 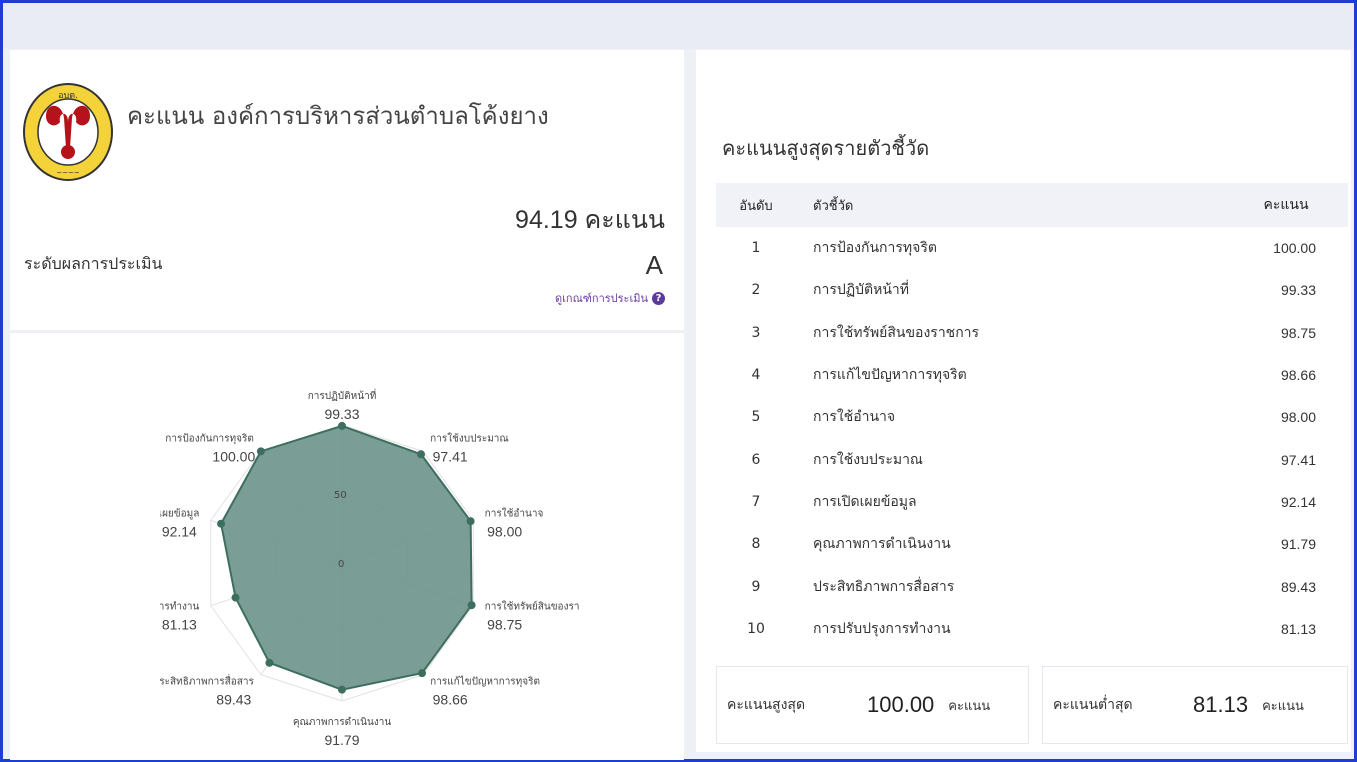 What do you see at coordinates (341, 738) in the screenshot?
I see `radar-value-label: 91.79` at bounding box center [341, 738].